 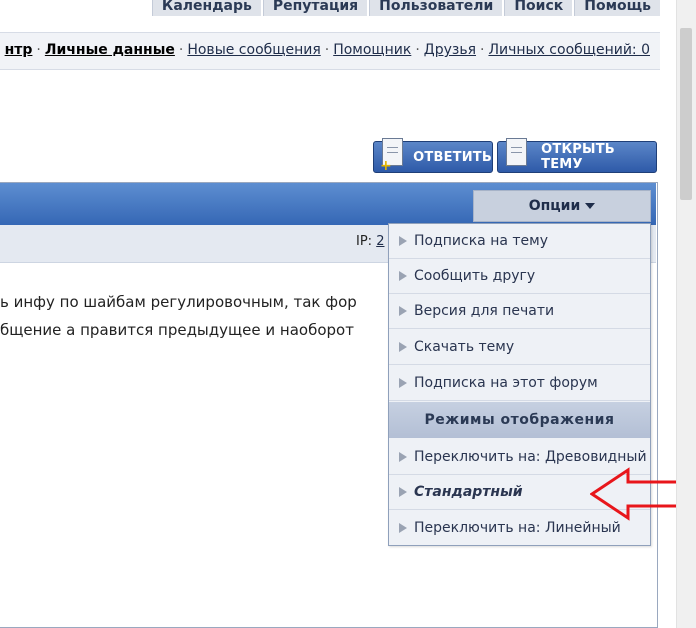 What do you see at coordinates (475, 276) in the screenshot?
I see `menu-item-label: Сообщить другу` at bounding box center [475, 276].